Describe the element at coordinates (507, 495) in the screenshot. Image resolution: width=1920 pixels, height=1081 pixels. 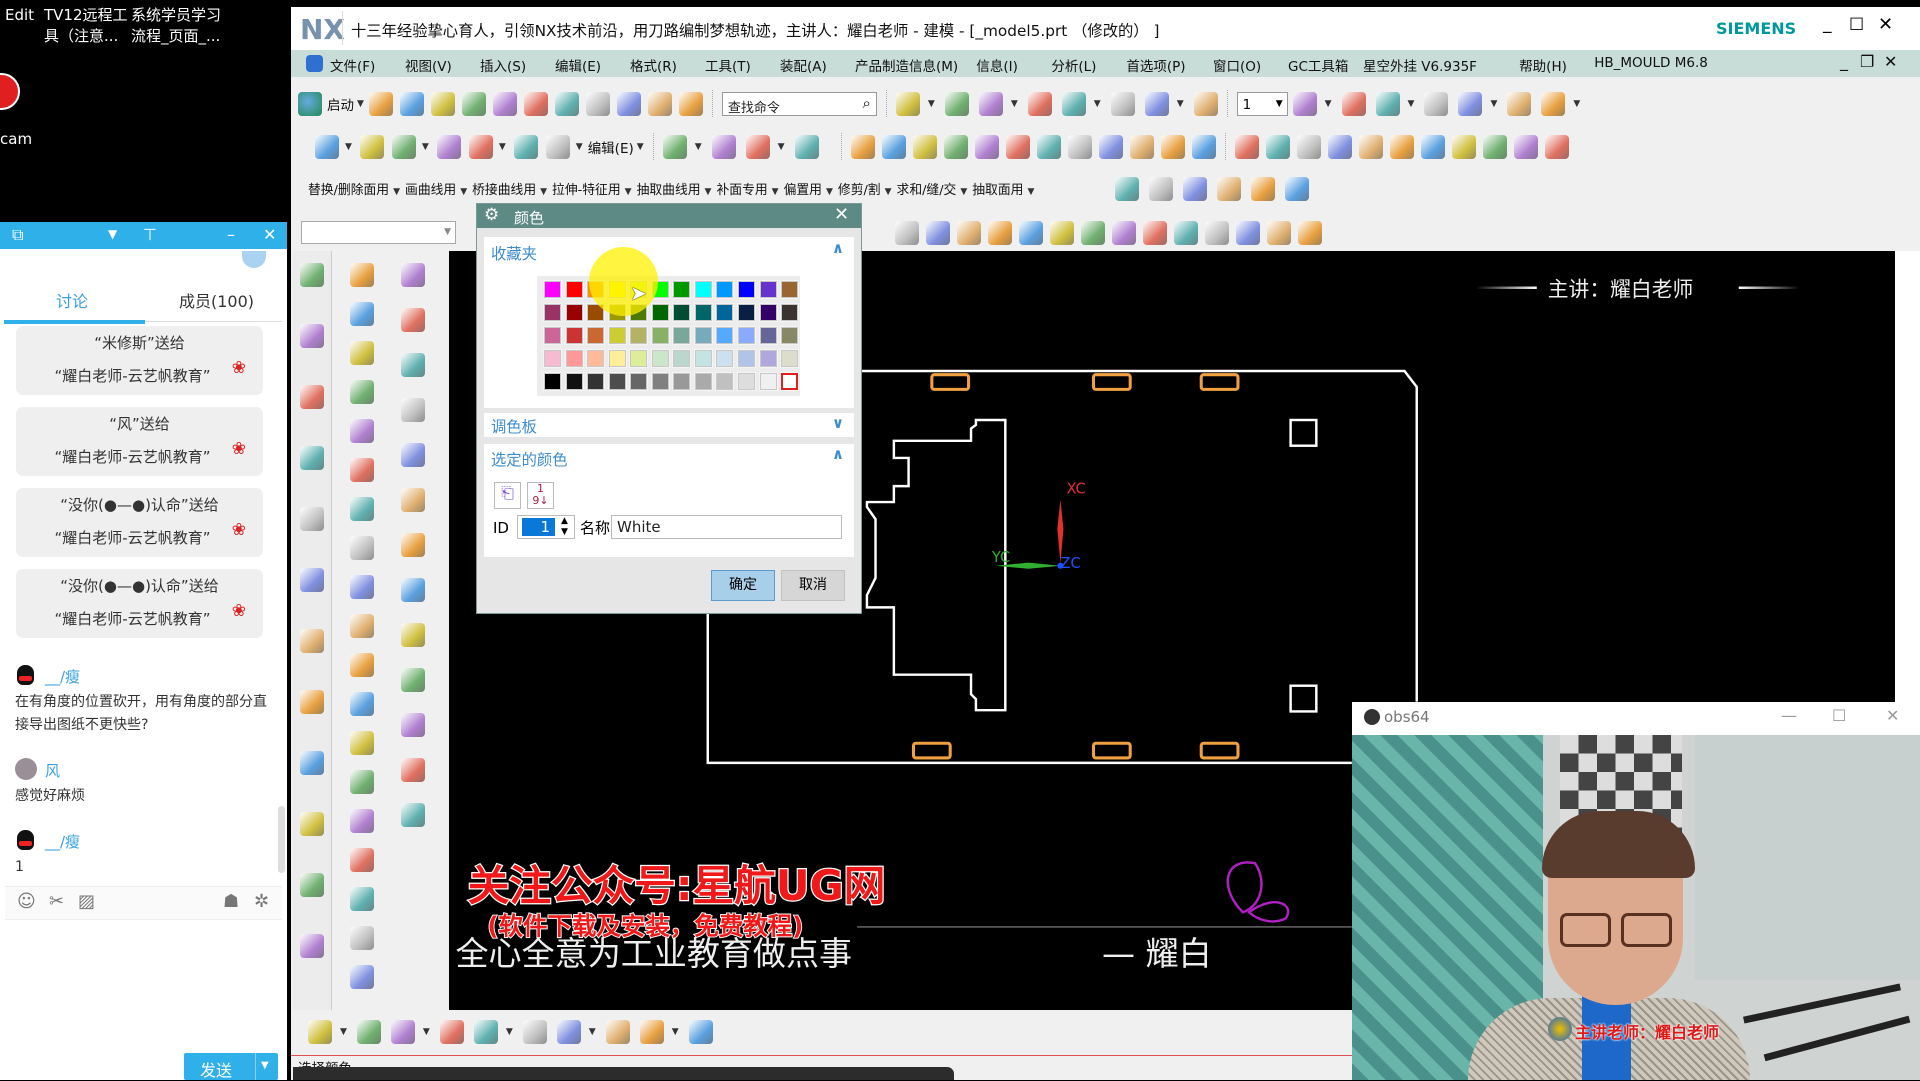
I see `inherit-color-icon: ⎗` at that location.